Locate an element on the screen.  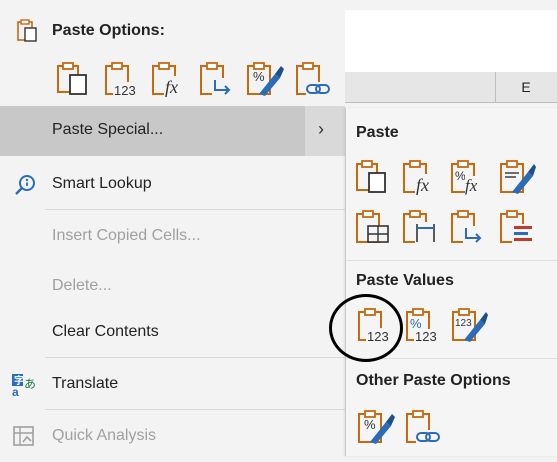
menu-item-translate: 字 a あ Translate is located at coordinates (172, 385).